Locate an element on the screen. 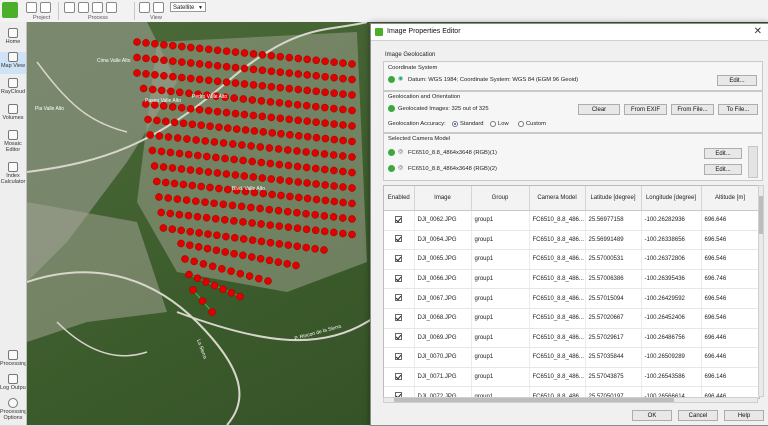 This screenshot has width=768, height=426. open-project-icon is located at coordinates (45, 7).